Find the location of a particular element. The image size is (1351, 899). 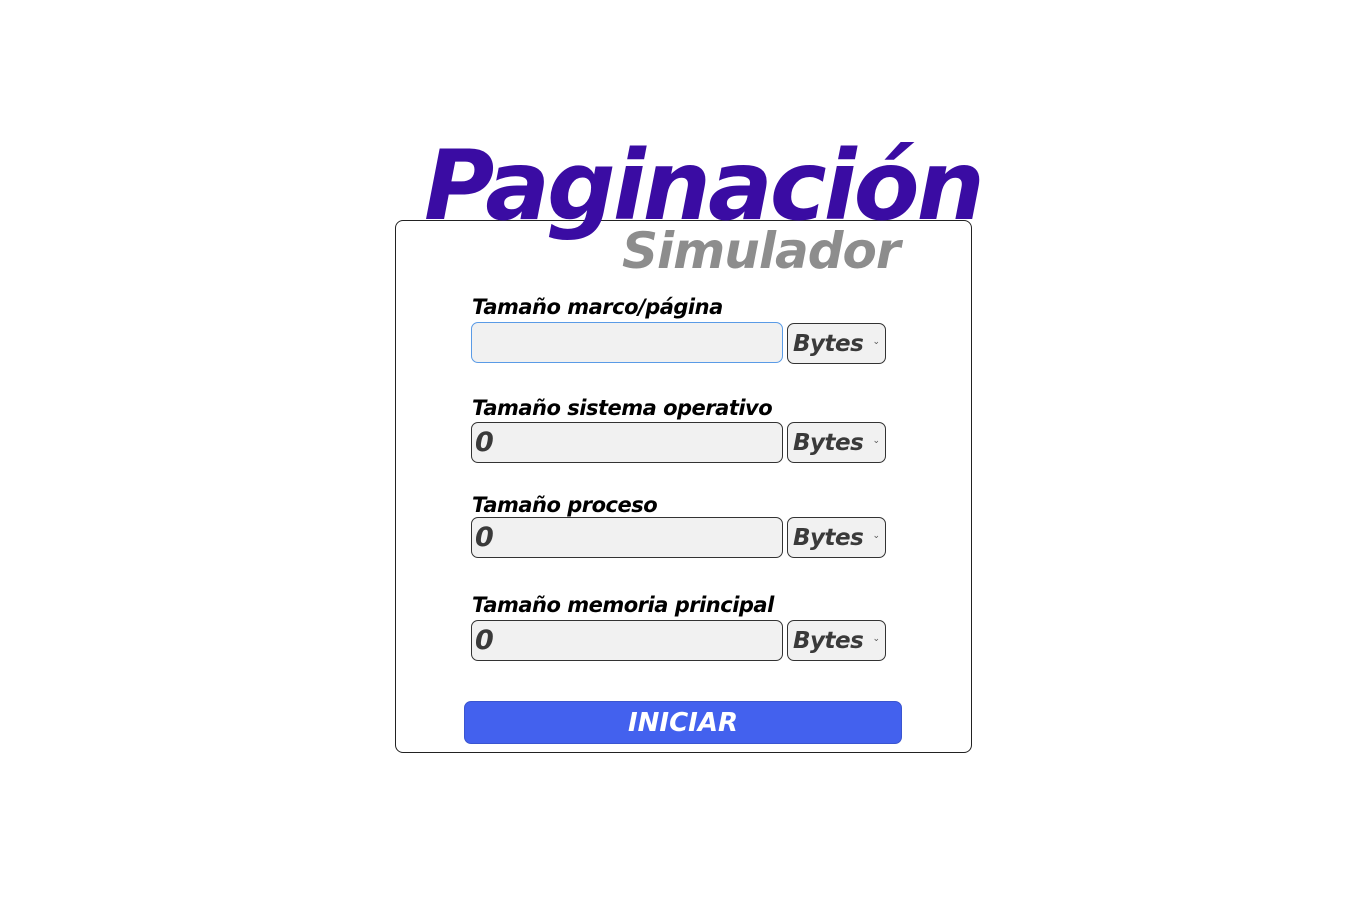

os-size-unit-select: Bytes ⌄ is located at coordinates (836, 442).